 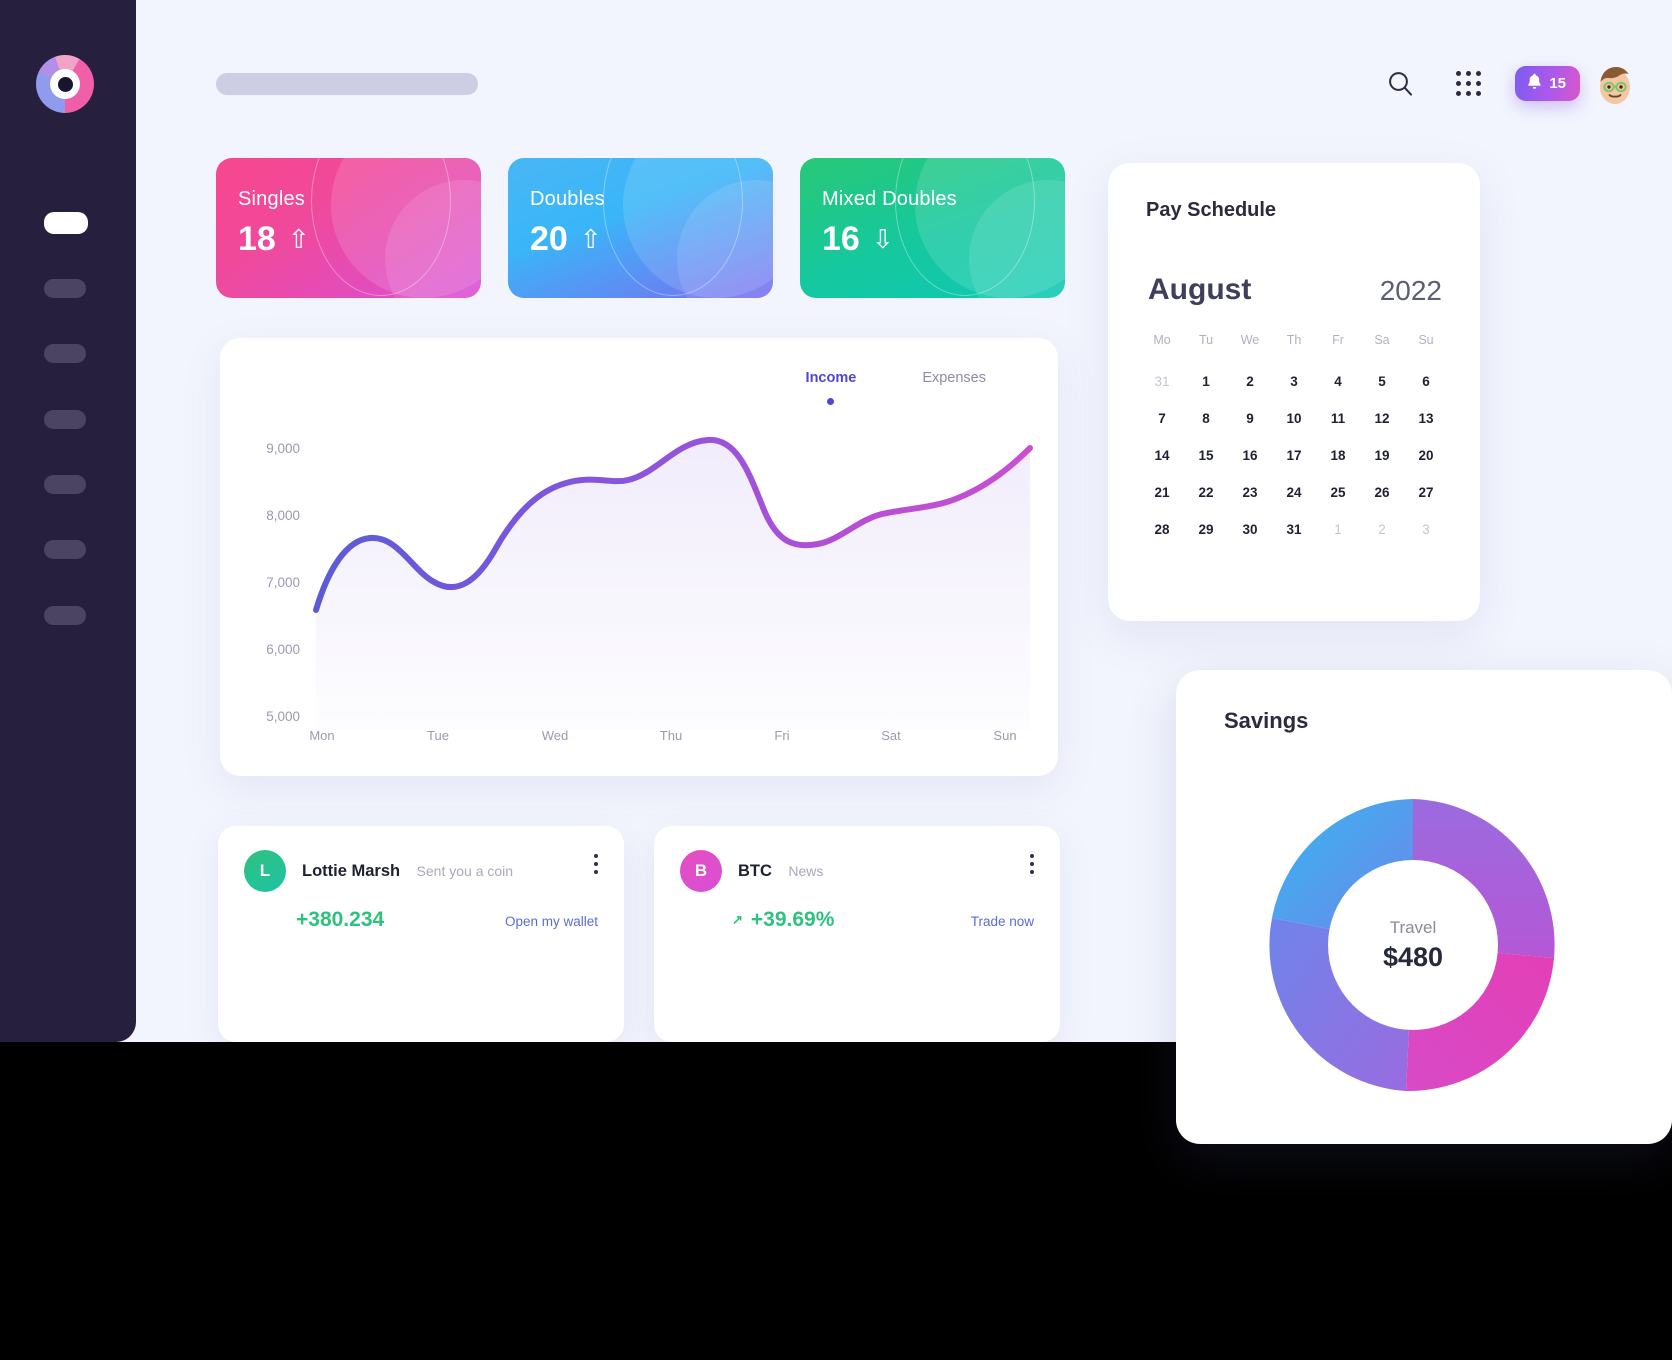 I want to click on calendar-day: 18, so click(x=1338, y=455).